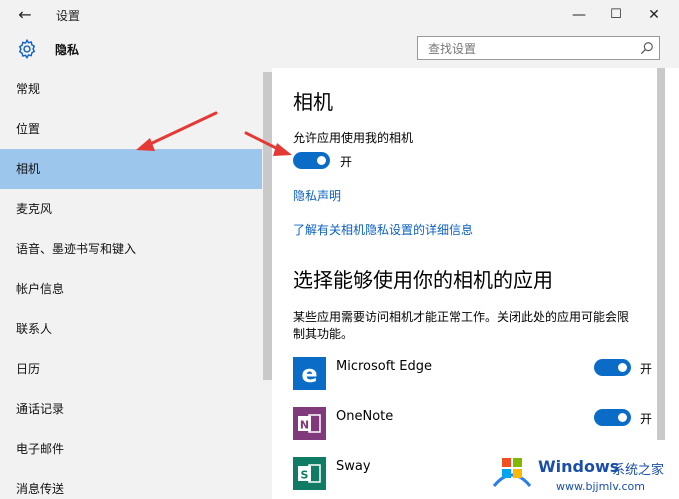 The width and height of the screenshot is (679, 499). I want to click on edge-icon: e, so click(309, 373).